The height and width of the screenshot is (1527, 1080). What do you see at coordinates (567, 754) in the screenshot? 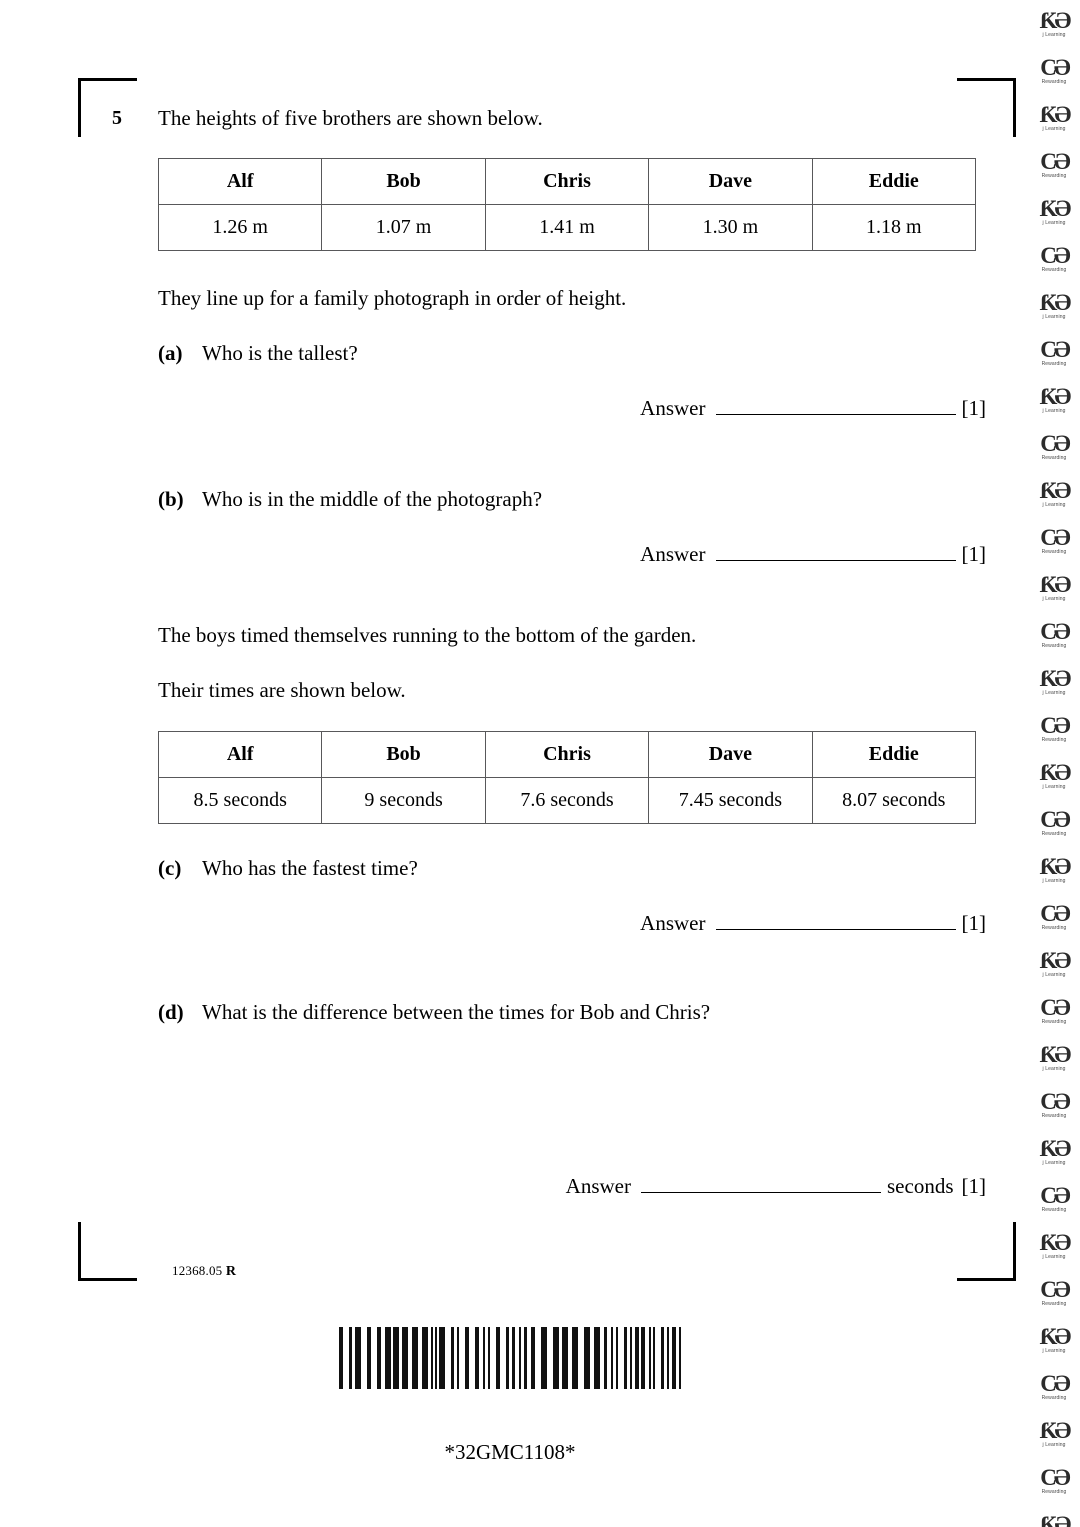
I see `times-header-chris: Chris` at bounding box center [567, 754].